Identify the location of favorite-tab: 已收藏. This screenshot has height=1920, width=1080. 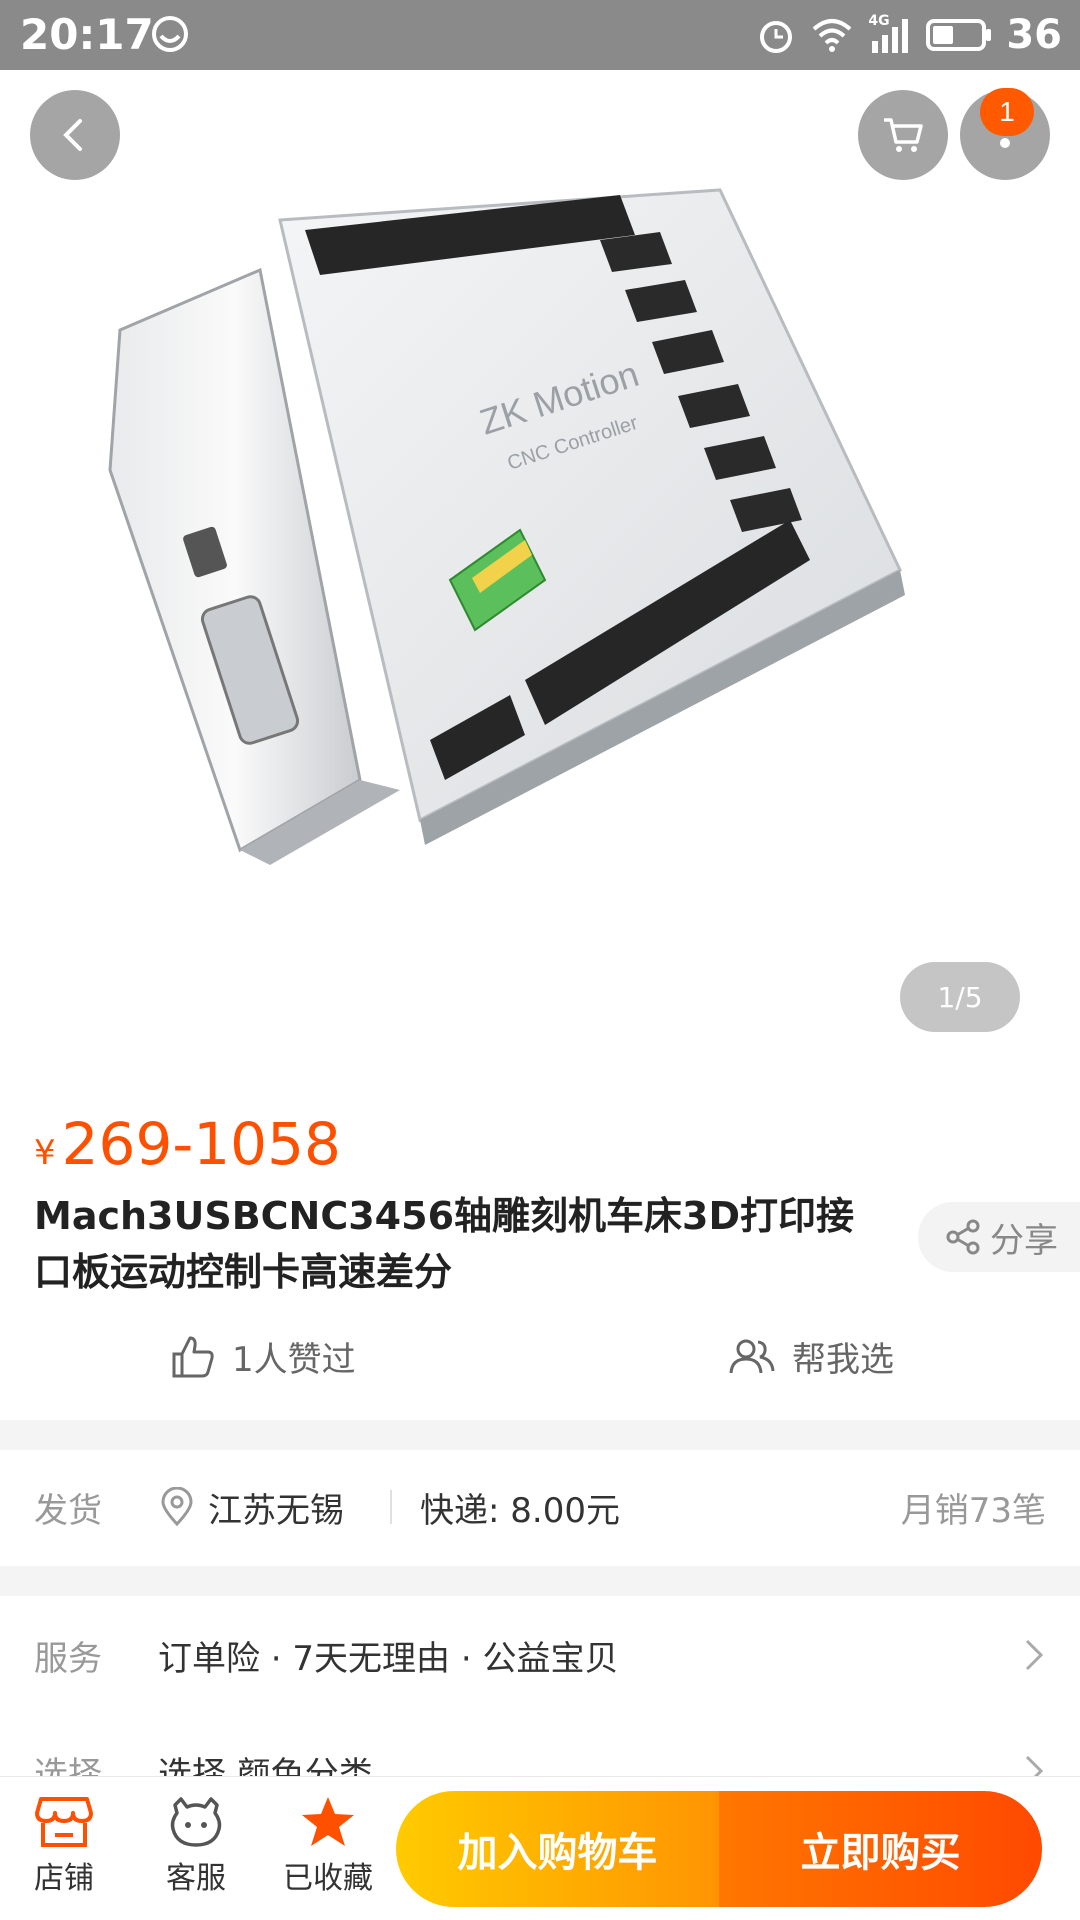
(328, 1846).